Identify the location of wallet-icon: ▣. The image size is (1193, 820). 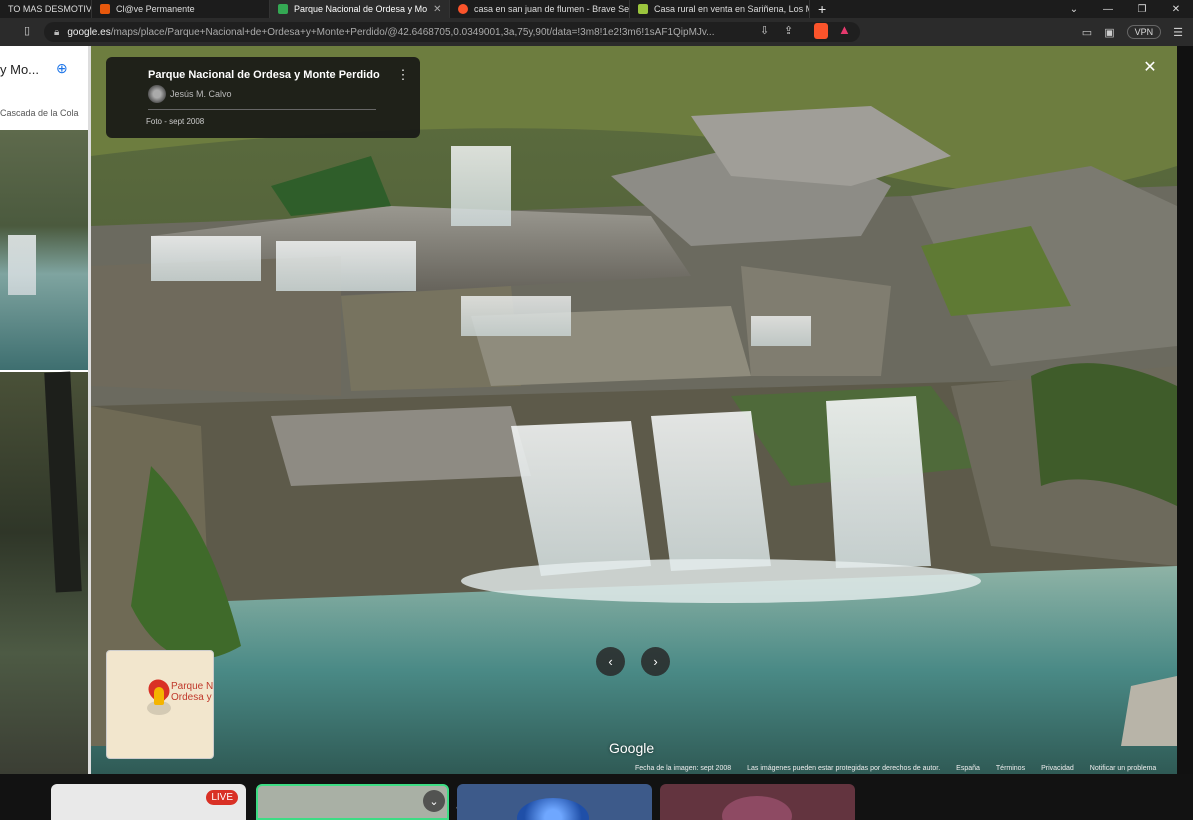
(1109, 32).